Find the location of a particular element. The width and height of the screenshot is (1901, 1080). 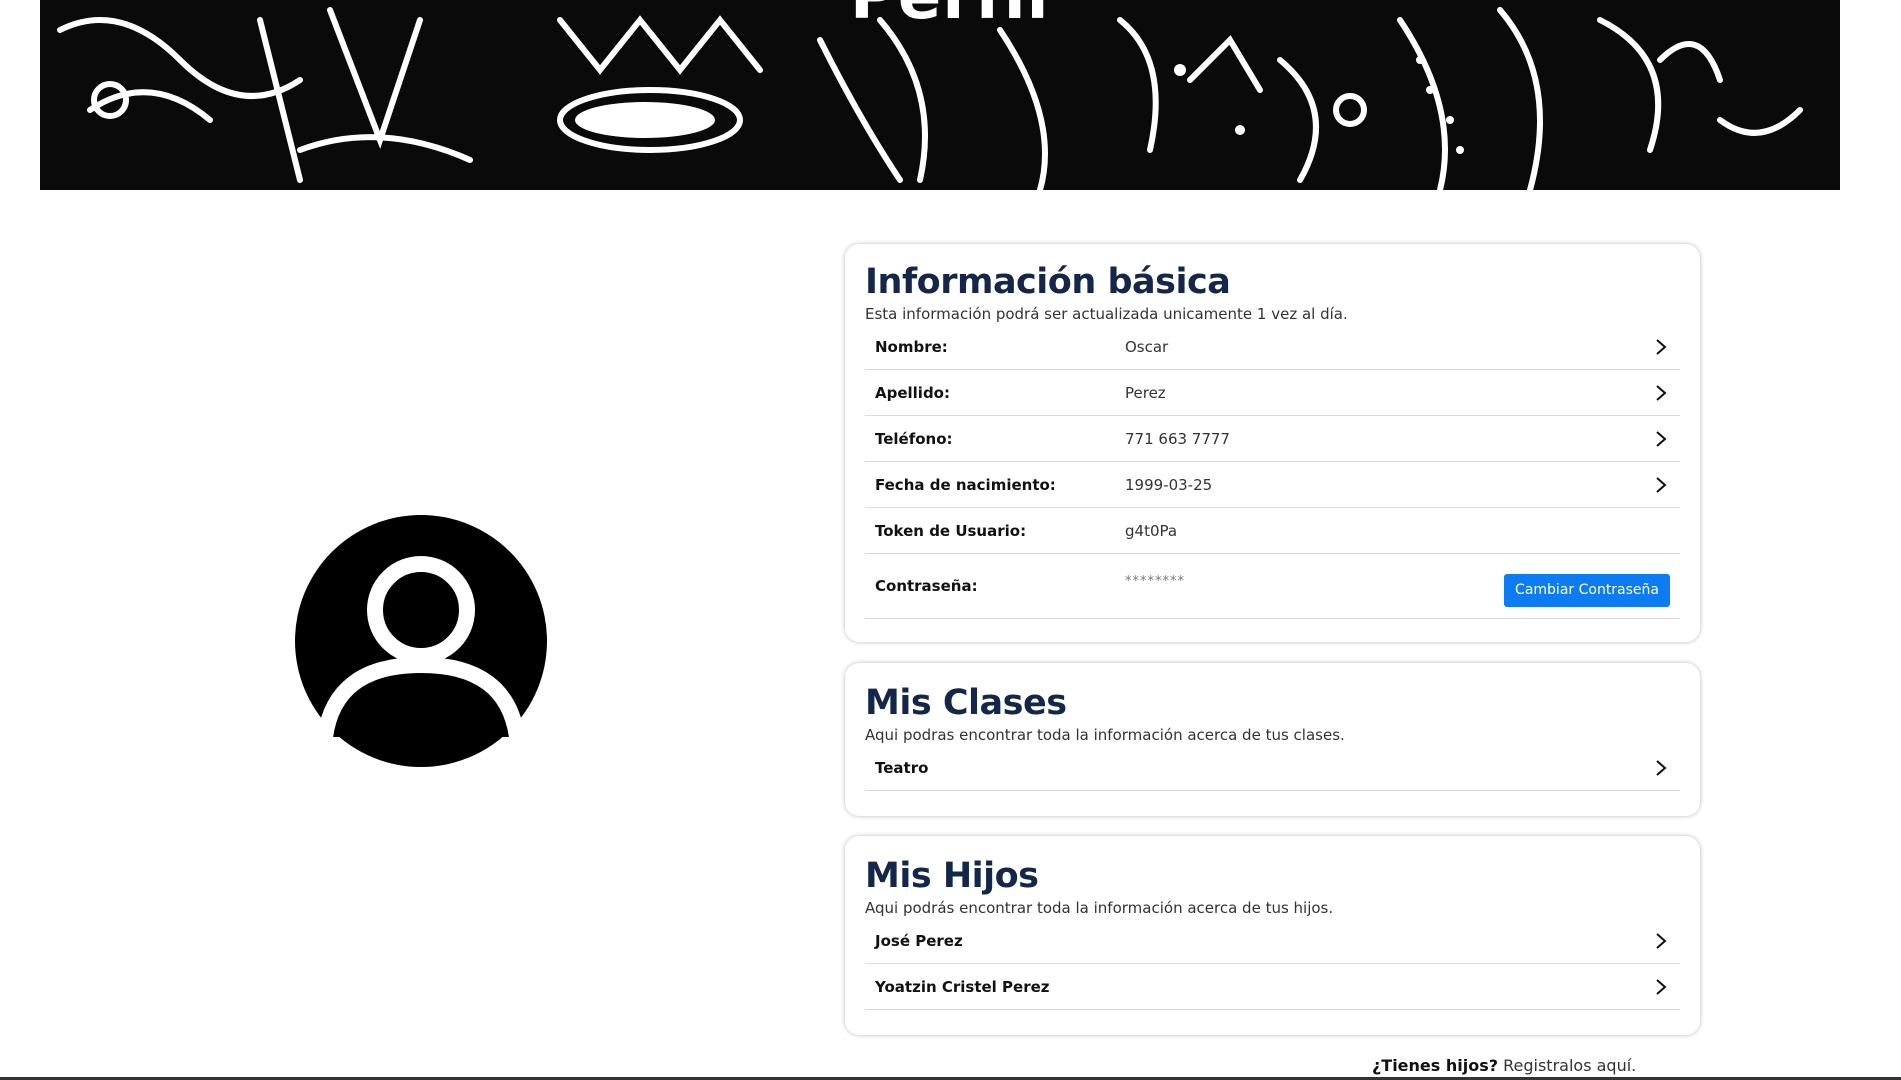

info-row-token: Token de Usuario: g4t0Pa is located at coordinates (1272, 531).